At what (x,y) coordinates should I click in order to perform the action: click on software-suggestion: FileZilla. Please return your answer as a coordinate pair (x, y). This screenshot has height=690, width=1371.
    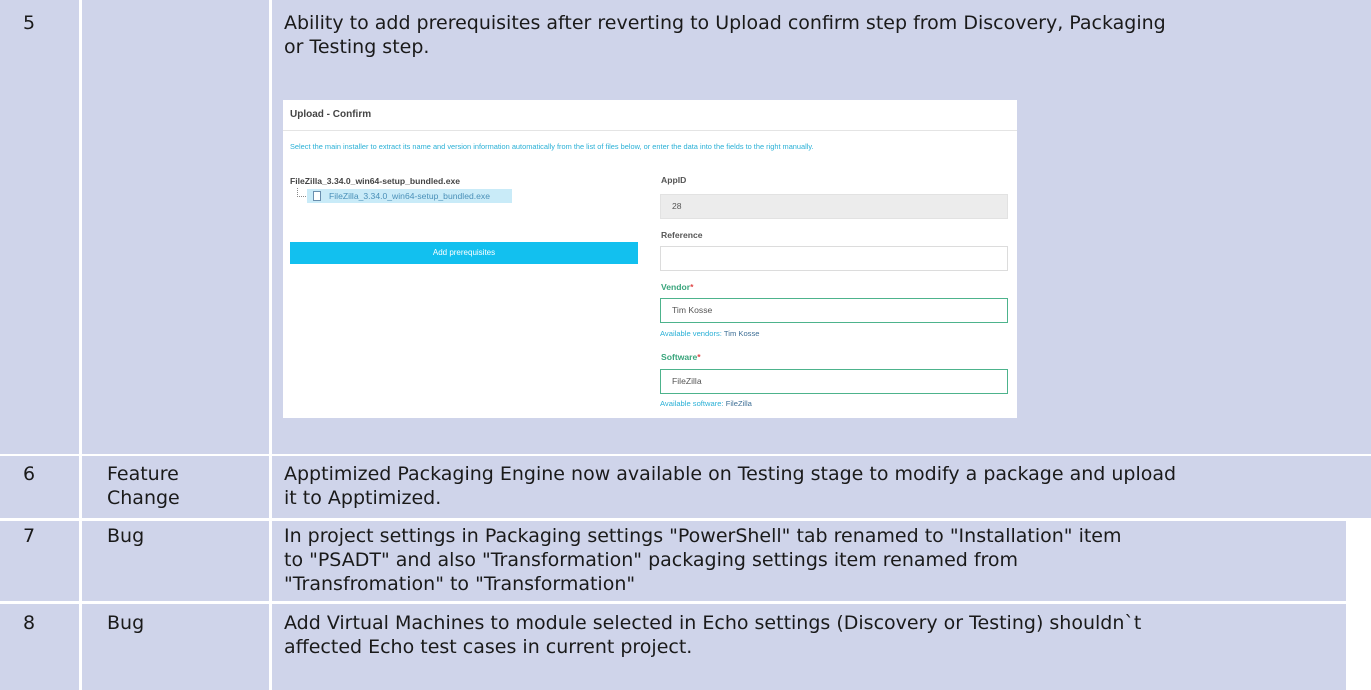
    Looking at the image, I should click on (739, 403).